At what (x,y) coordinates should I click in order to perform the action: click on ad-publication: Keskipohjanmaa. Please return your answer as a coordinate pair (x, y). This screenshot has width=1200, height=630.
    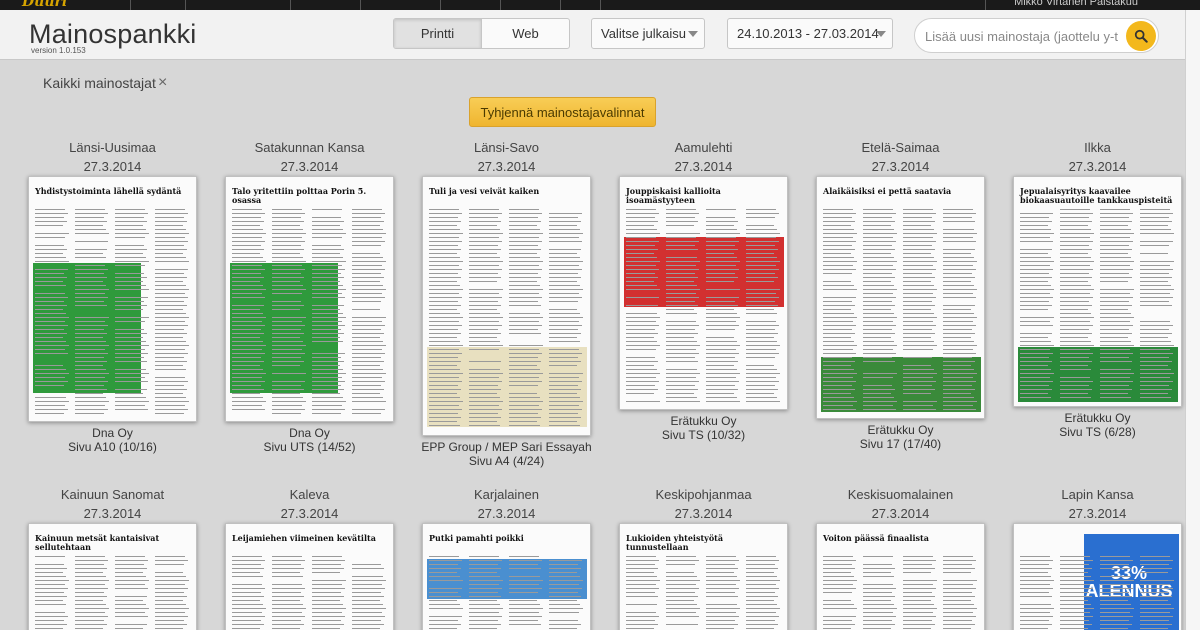
    Looking at the image, I should click on (703, 495).